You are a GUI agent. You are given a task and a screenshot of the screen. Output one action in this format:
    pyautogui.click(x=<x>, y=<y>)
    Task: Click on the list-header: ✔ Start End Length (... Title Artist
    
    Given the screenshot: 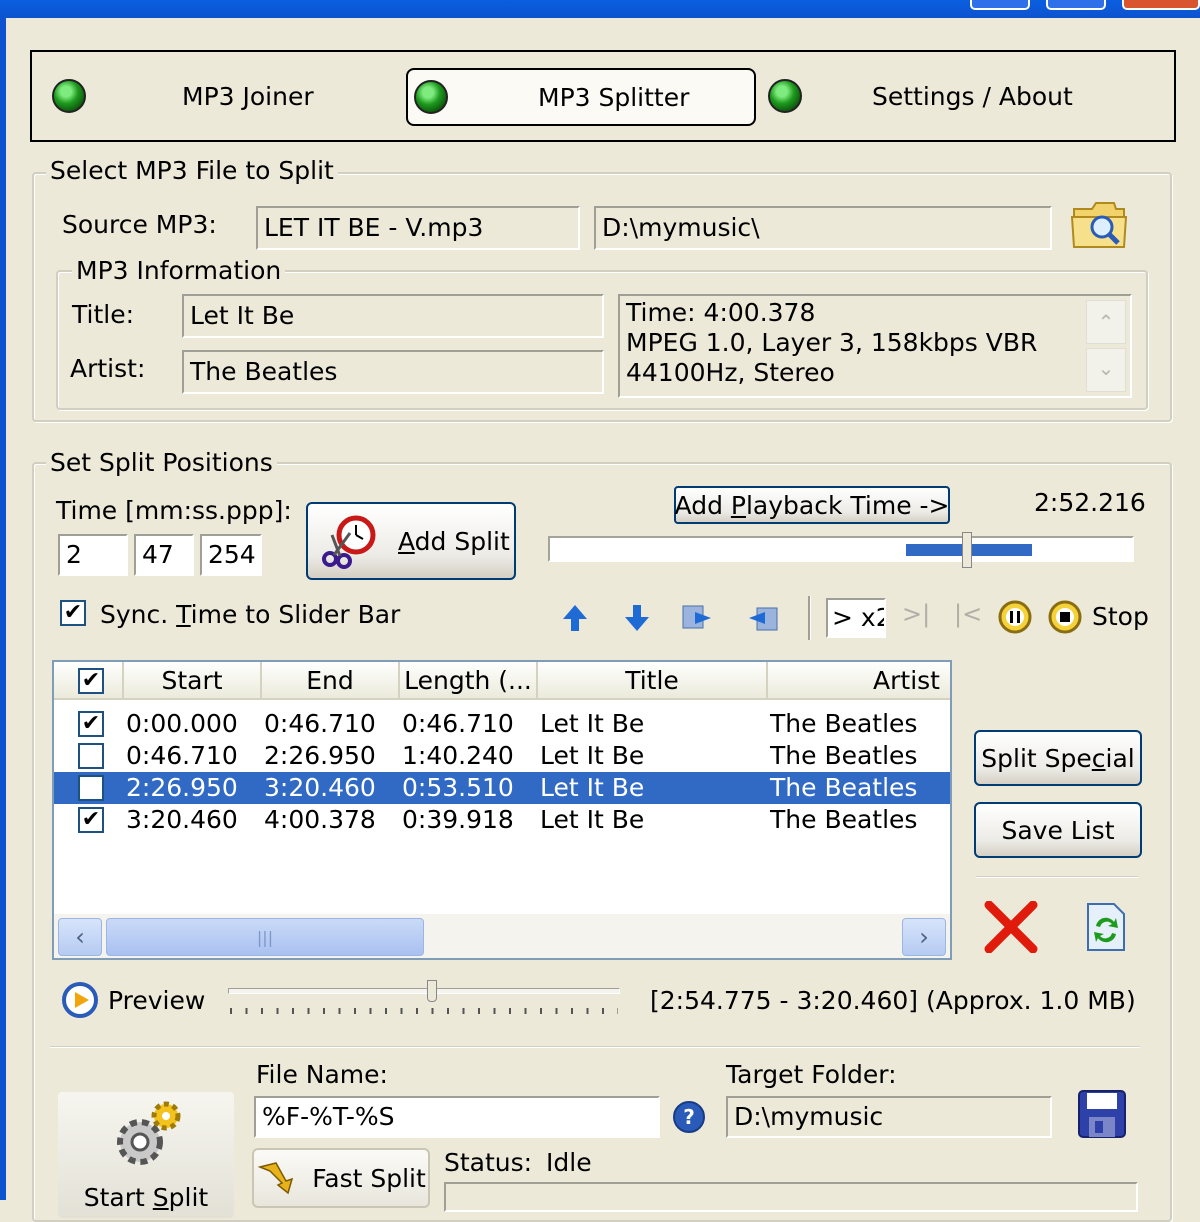 What is the action you would take?
    pyautogui.click(x=502, y=681)
    